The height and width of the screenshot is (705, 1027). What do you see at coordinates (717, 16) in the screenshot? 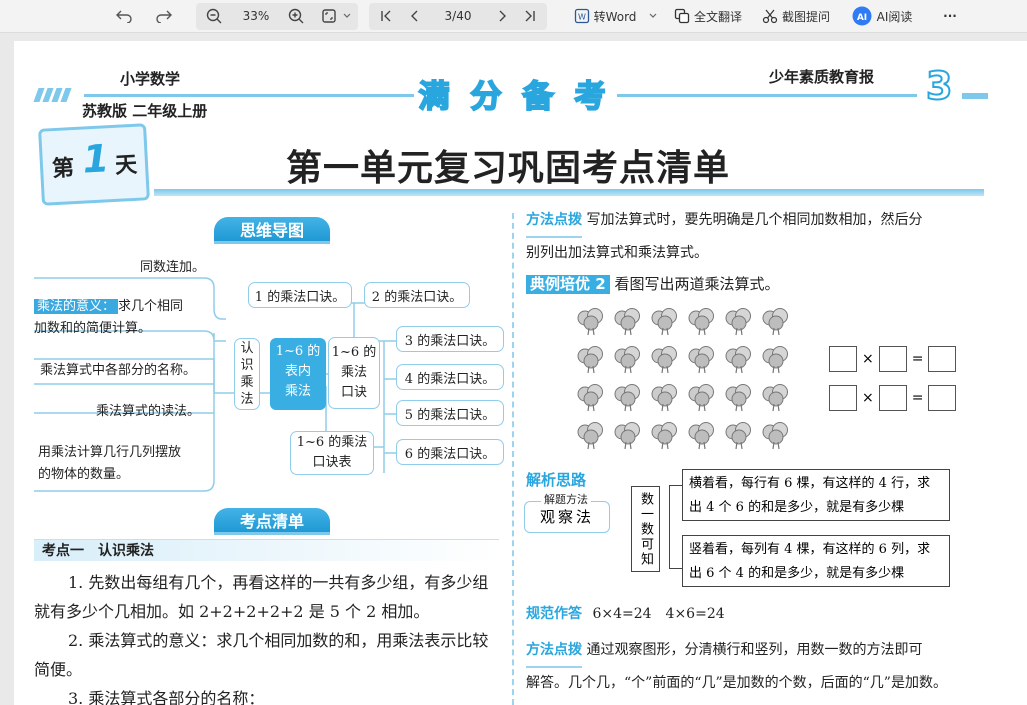
I see `translate-label: 全文翻译` at bounding box center [717, 16].